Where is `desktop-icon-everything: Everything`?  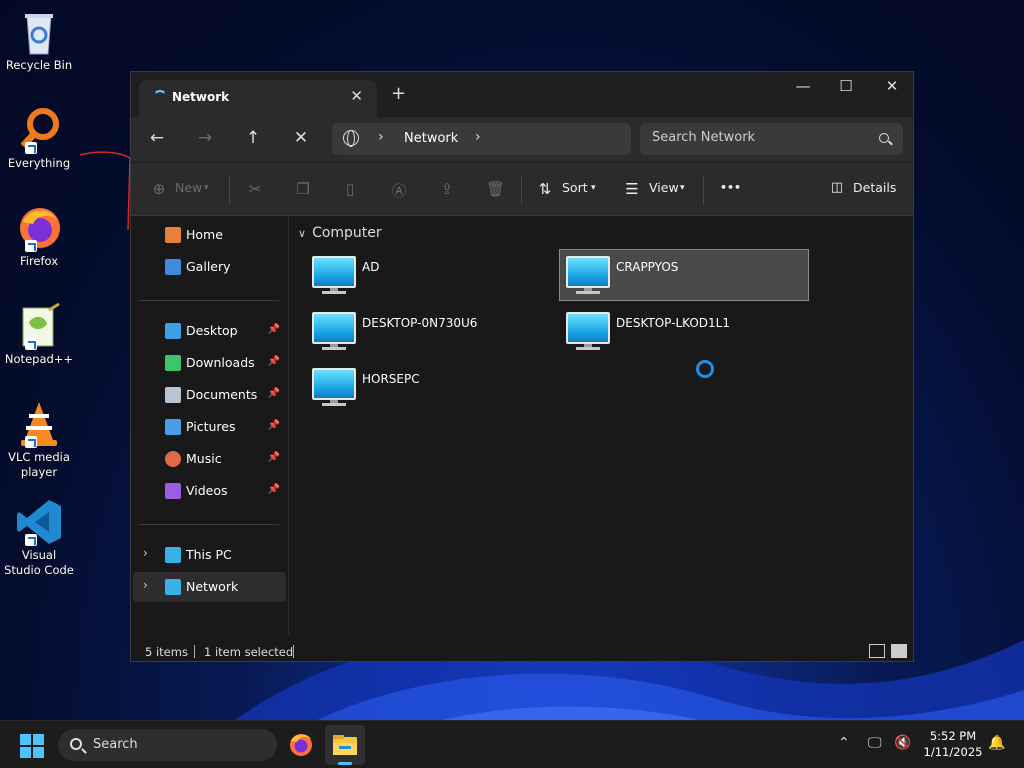 desktop-icon-everything: Everything is located at coordinates (39, 138).